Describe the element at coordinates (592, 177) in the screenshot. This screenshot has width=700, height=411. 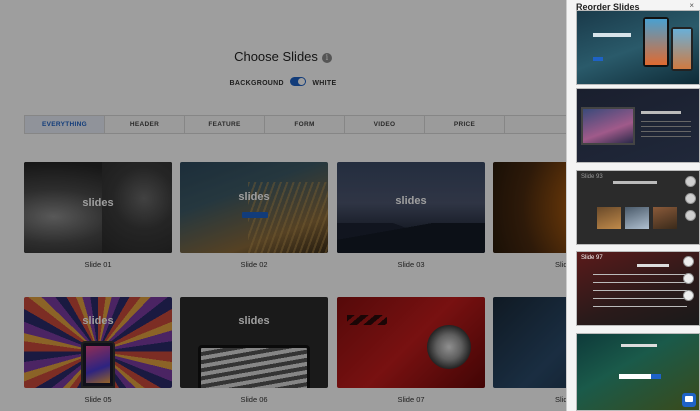
I see `thumb-label: Slide 93` at that location.